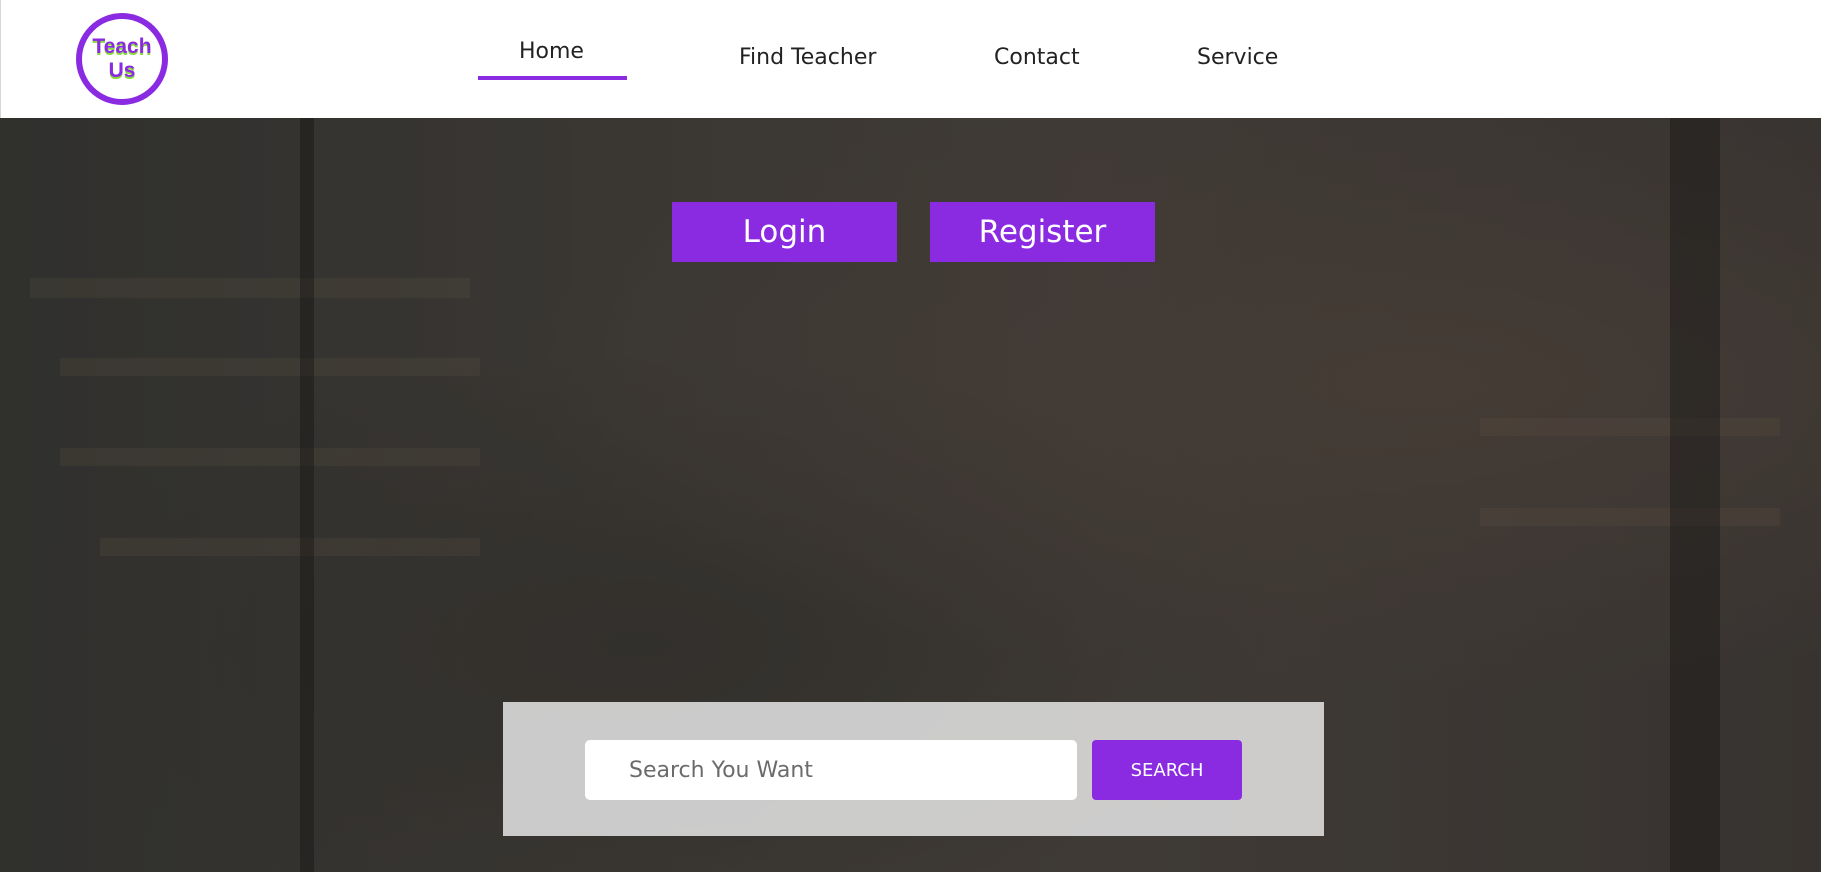 The width and height of the screenshot is (1821, 872). I want to click on login-button: Login, so click(784, 232).